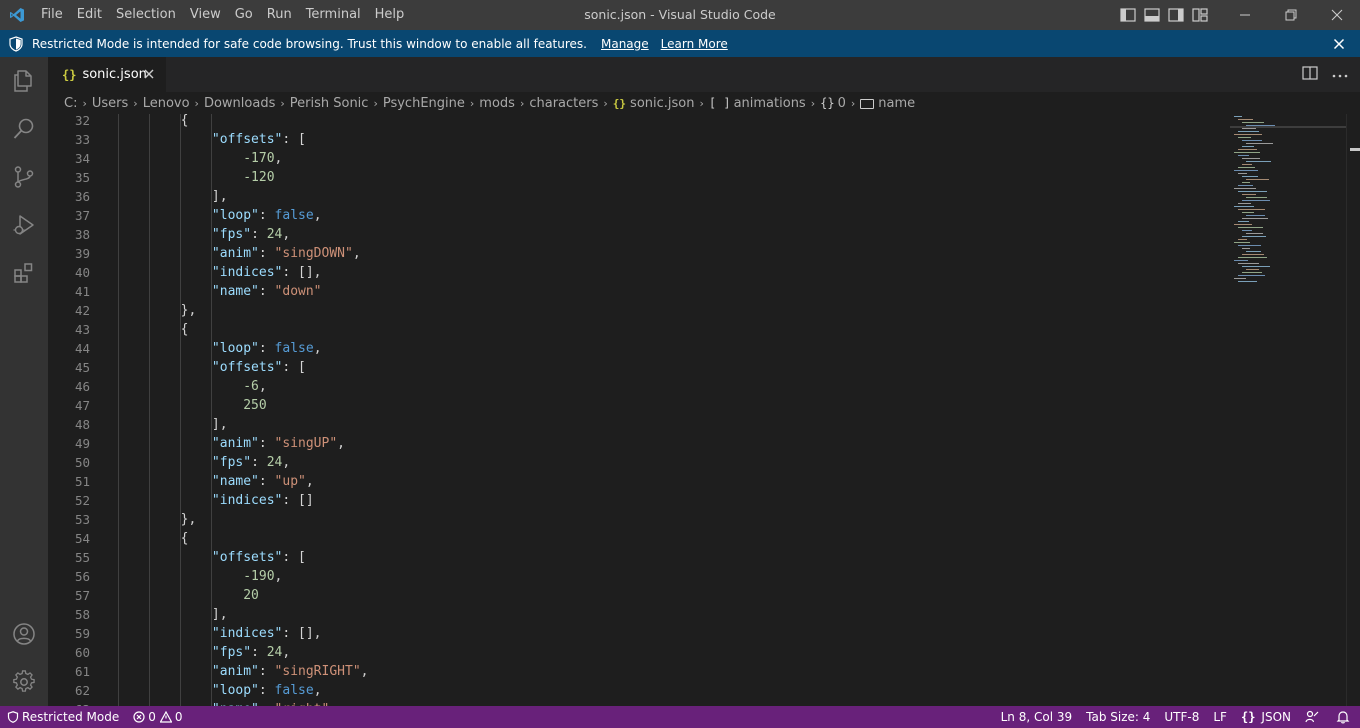  I want to click on breadcrumb-segment: C:, so click(70, 103).